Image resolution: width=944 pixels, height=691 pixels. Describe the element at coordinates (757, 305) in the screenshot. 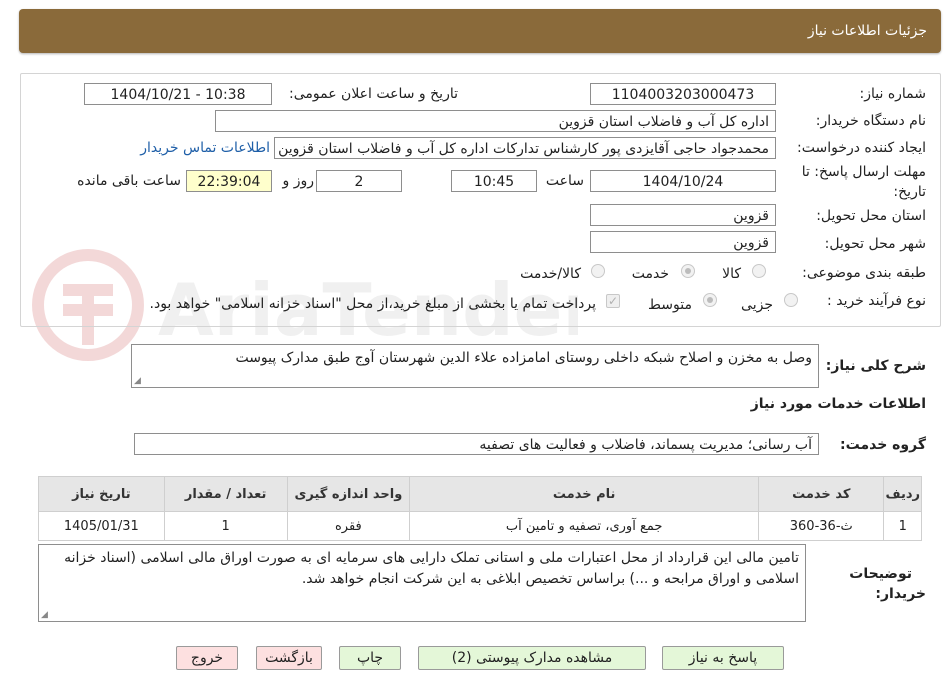

I see `process-option-minor: جزیی` at that location.